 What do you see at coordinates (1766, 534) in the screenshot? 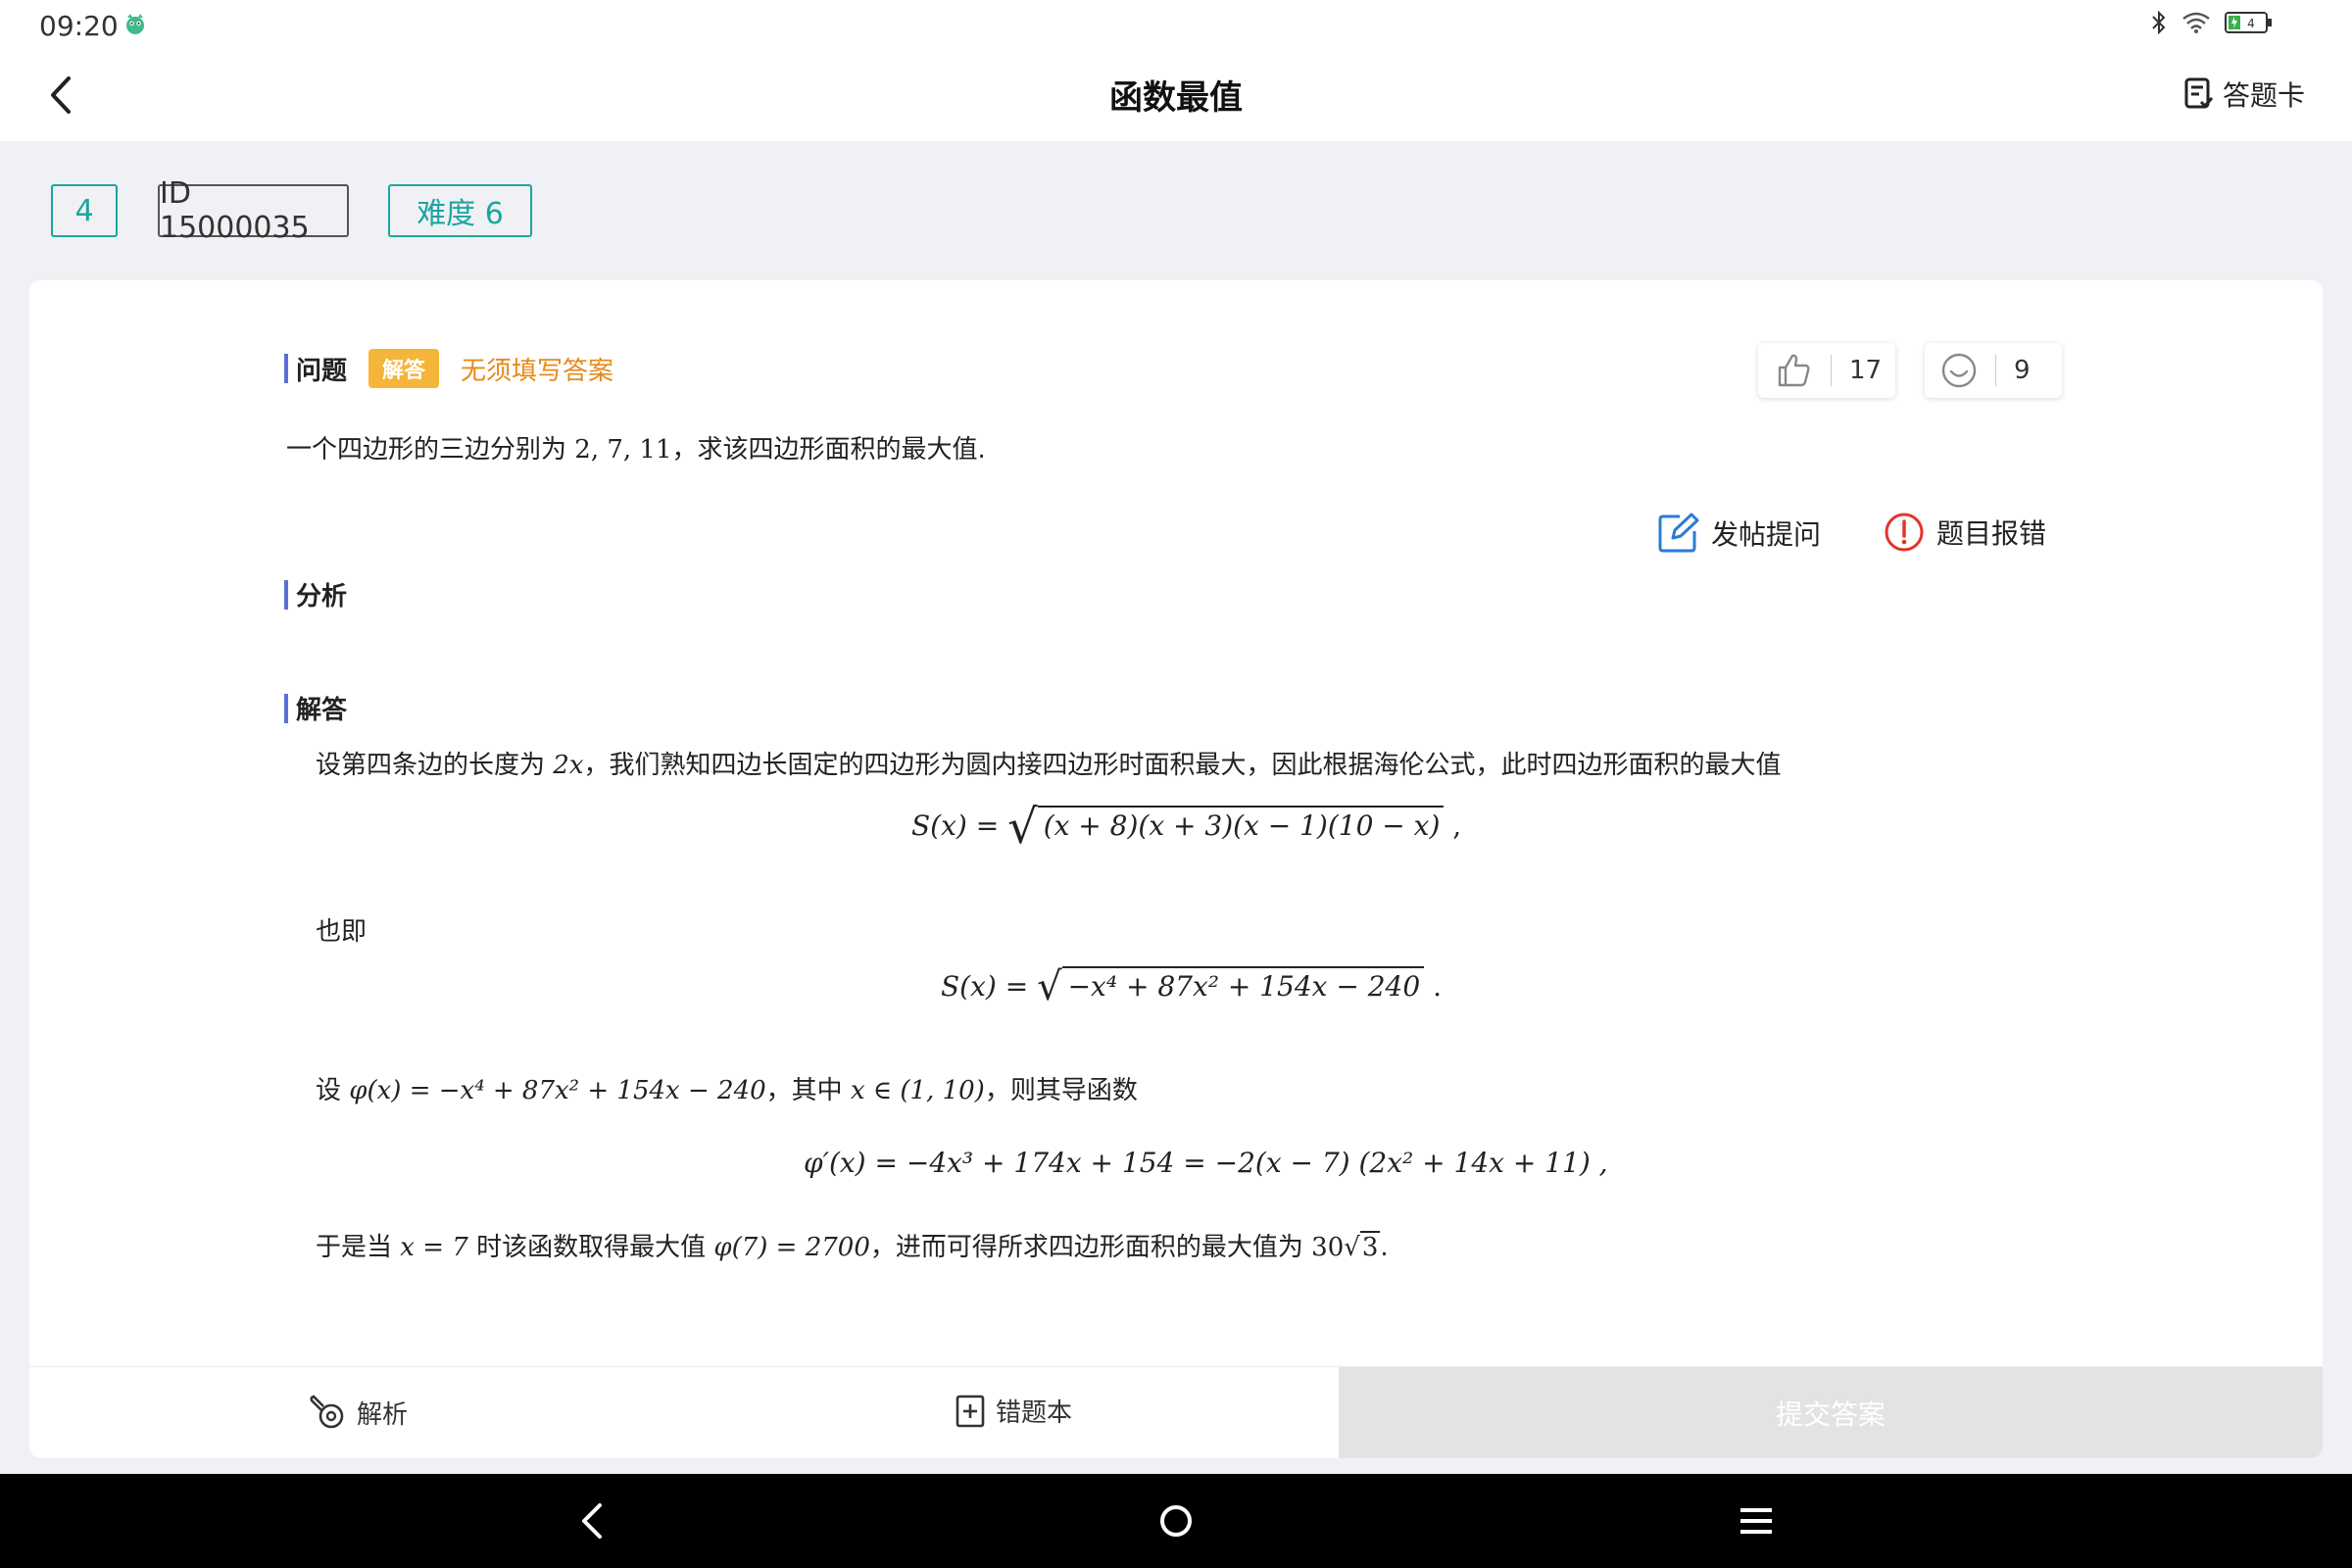
I see `post-question-label: 发帖提问` at bounding box center [1766, 534].